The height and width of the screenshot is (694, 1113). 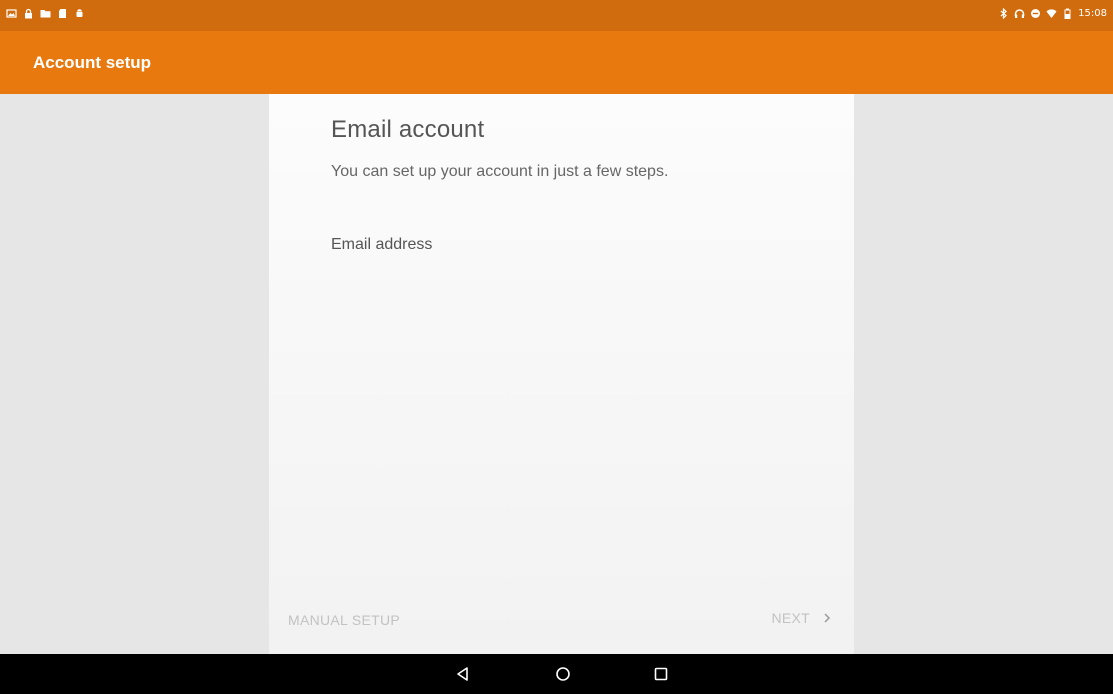 I want to click on headset-icon, so click(x=1019, y=13).